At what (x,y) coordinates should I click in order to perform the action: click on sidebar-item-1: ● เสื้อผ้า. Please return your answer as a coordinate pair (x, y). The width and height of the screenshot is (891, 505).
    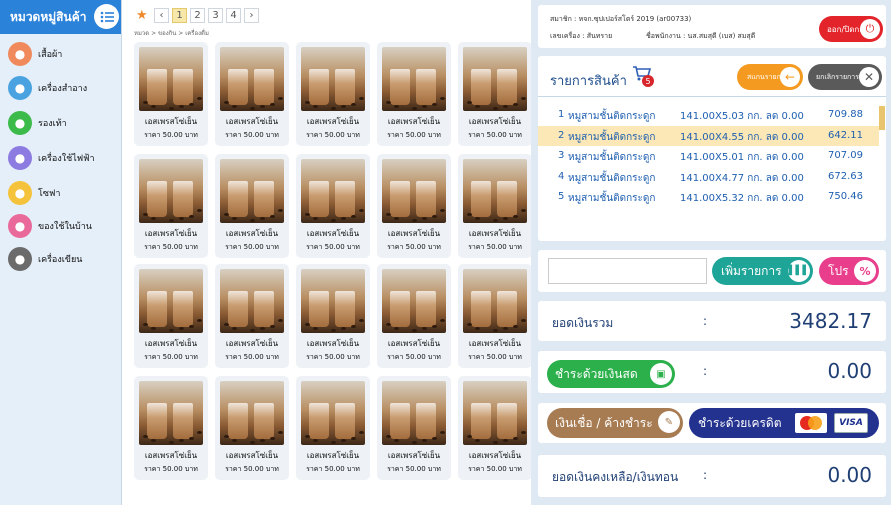
    Looking at the image, I should click on (63, 54).